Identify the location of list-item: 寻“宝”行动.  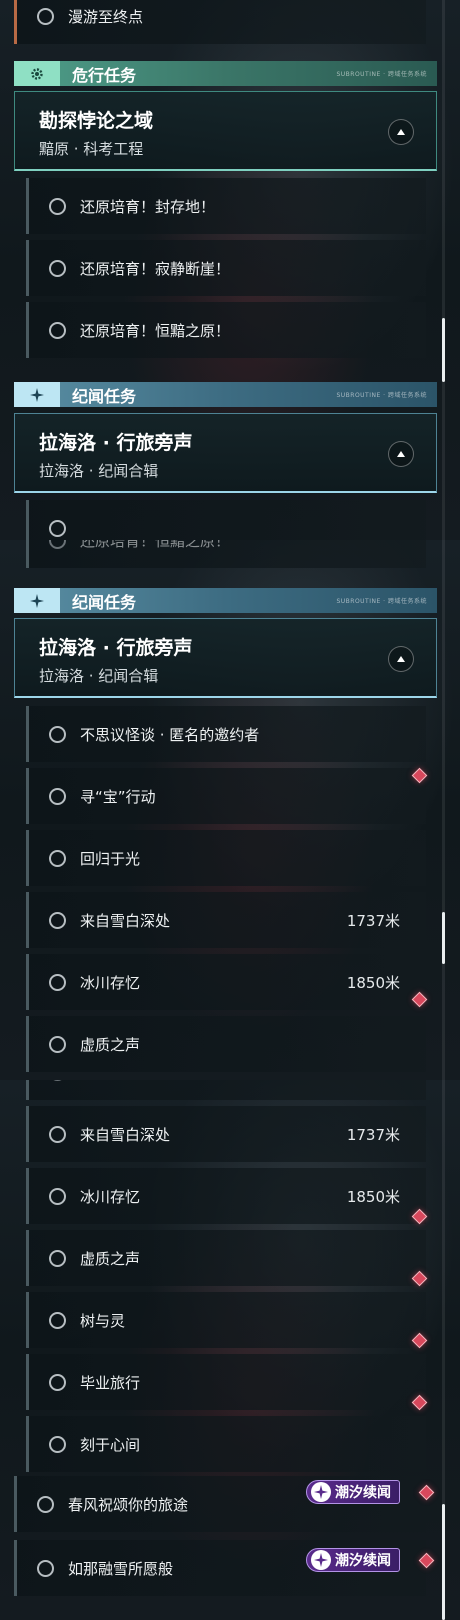
(226, 796).